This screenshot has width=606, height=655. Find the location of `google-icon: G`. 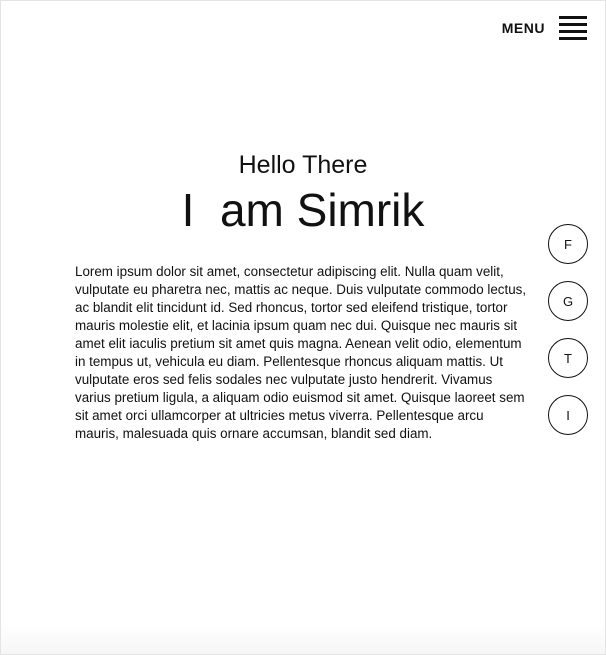

google-icon: G is located at coordinates (568, 301).